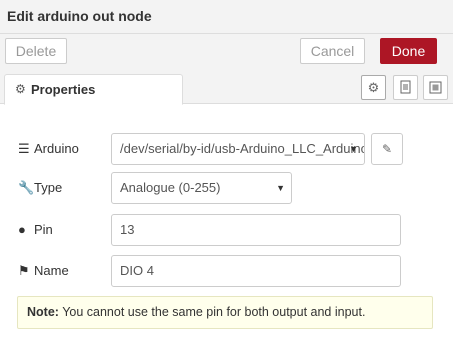  What do you see at coordinates (256, 230) in the screenshot?
I see `pin-input: 13` at bounding box center [256, 230].